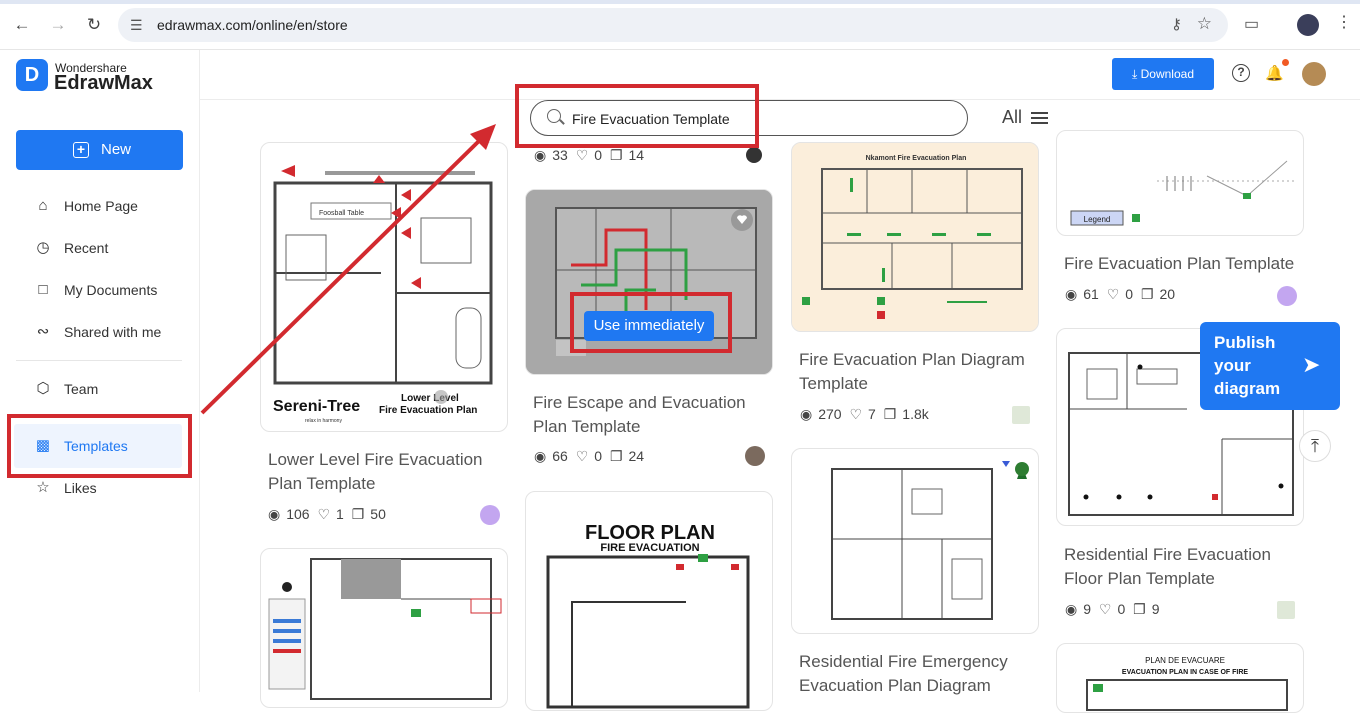 Image resolution: width=1360 pixels, height=713 pixels. I want to click on sidebar-item-templates: ▩ Templates, so click(98, 446).